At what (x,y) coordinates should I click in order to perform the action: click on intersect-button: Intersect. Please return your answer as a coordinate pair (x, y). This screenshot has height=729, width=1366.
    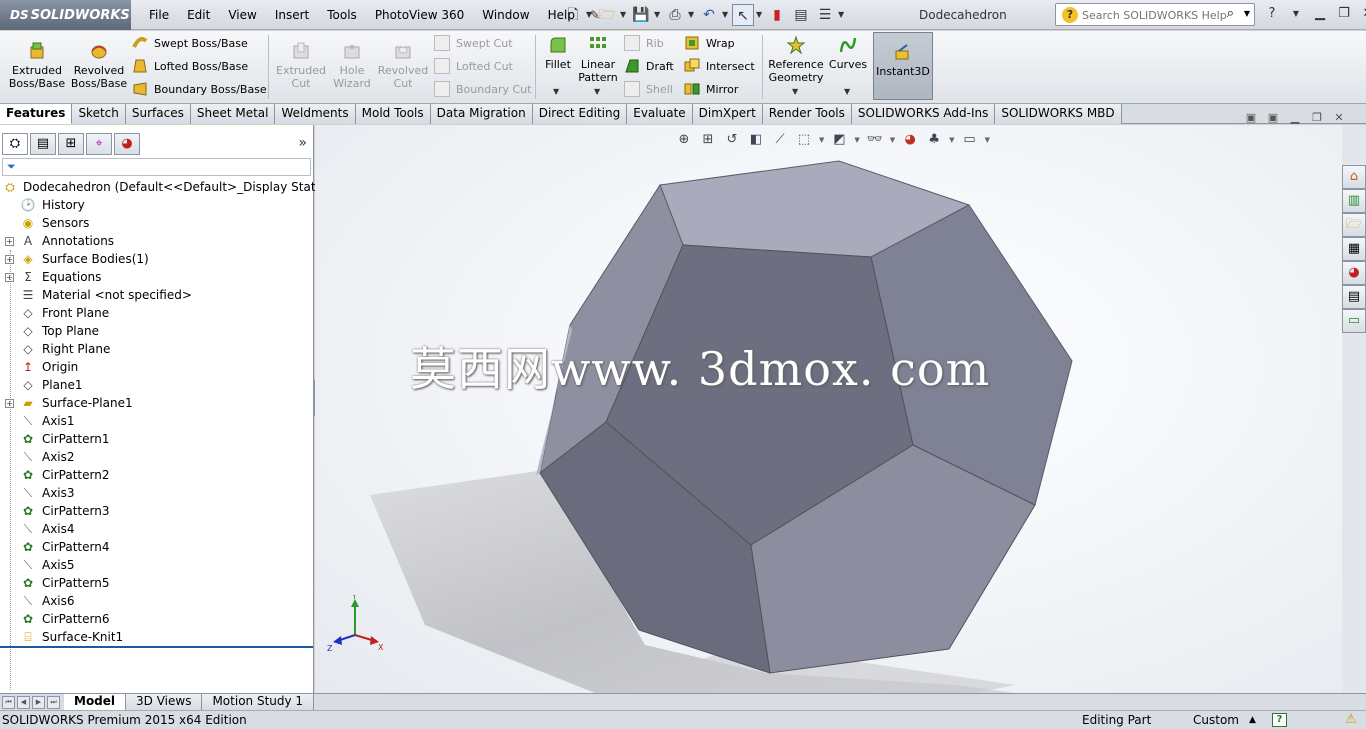
    Looking at the image, I should click on (719, 66).